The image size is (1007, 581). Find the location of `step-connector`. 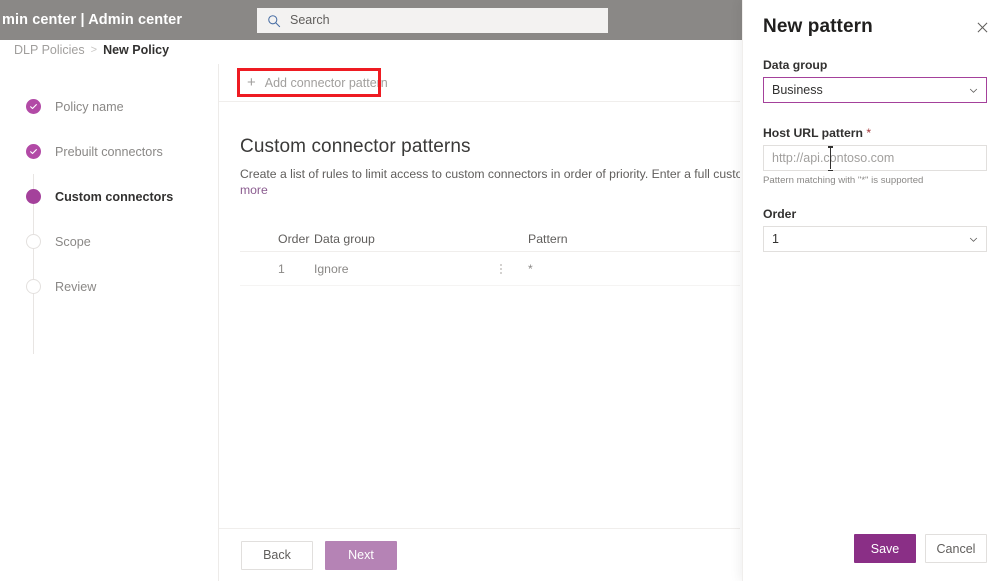

step-connector is located at coordinates (33, 331).